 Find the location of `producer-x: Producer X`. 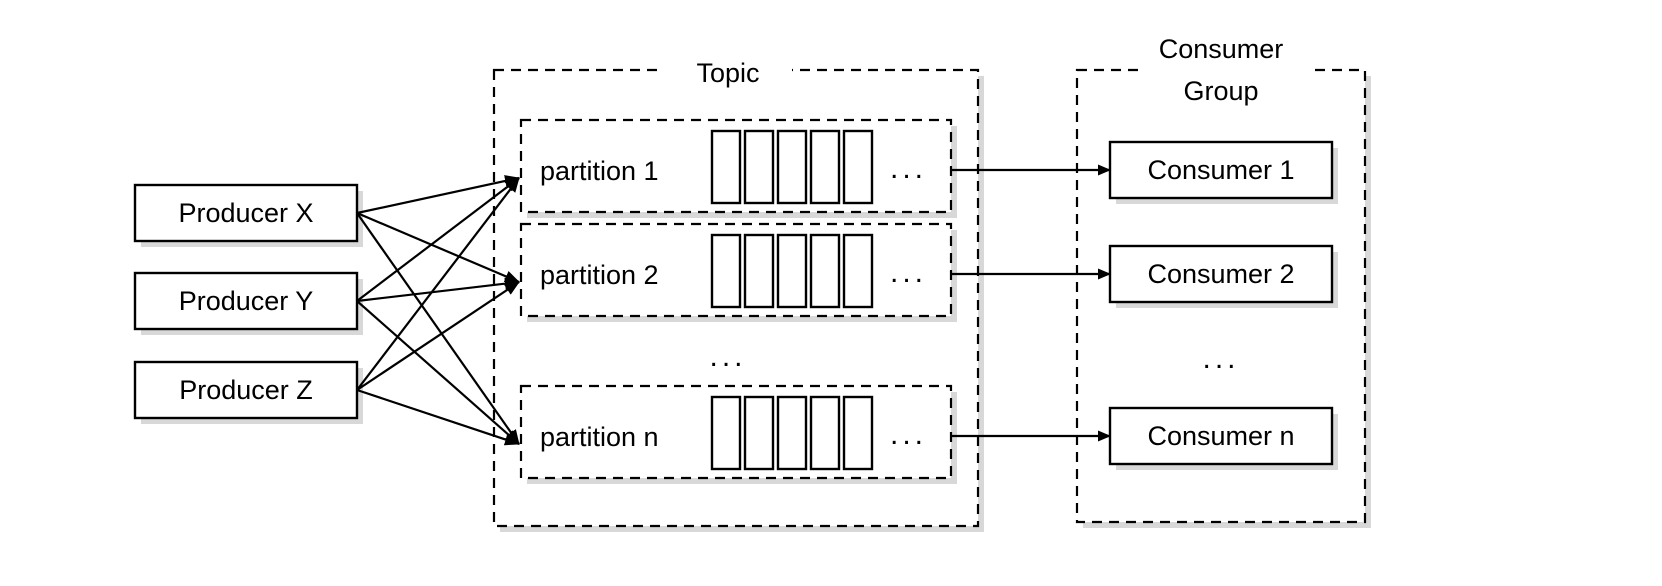

producer-x: Producer X is located at coordinates (248, 215).